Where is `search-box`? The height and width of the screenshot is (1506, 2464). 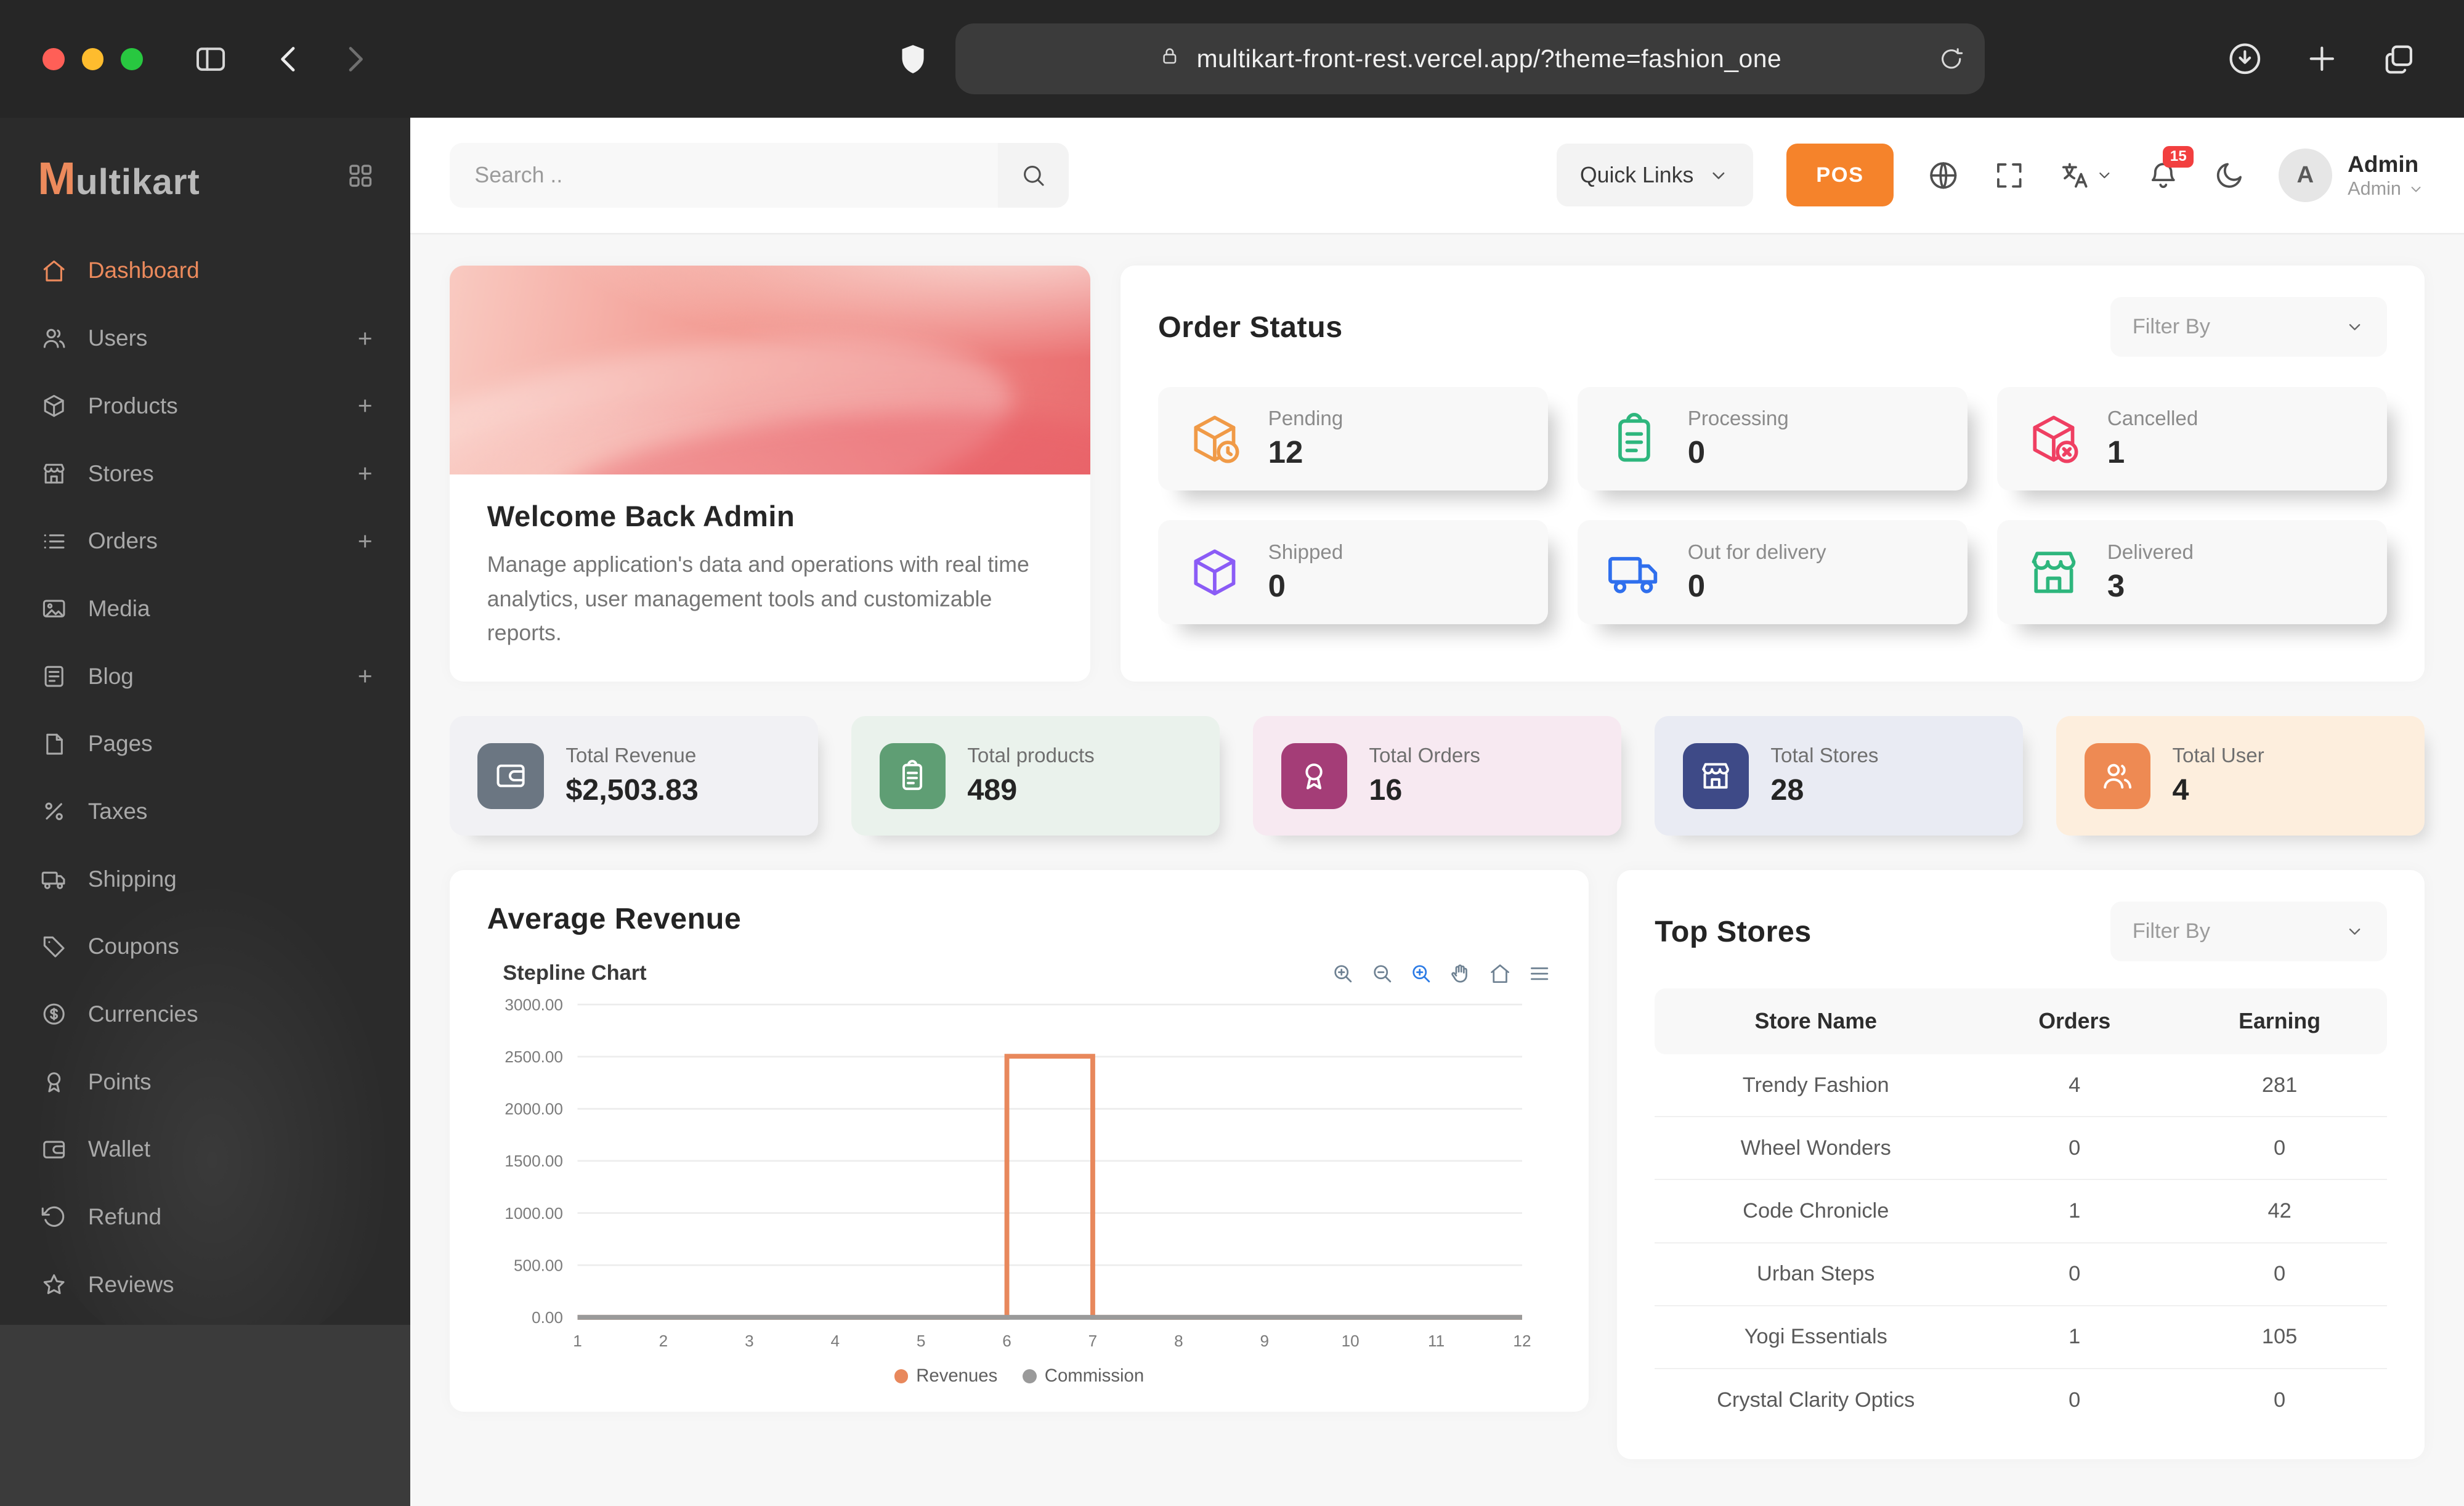 search-box is located at coordinates (759, 175).